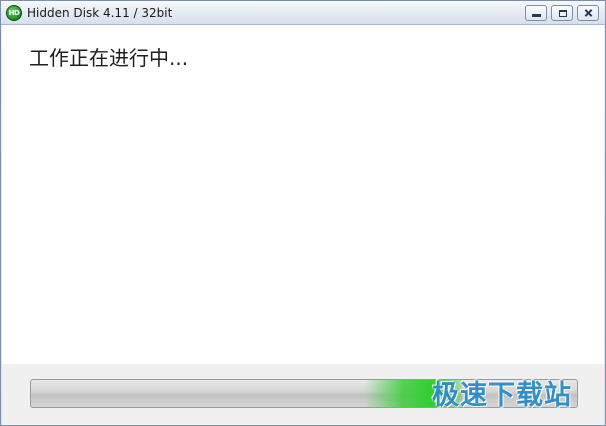 Image resolution: width=606 pixels, height=426 pixels. I want to click on maximize-button, so click(562, 13).